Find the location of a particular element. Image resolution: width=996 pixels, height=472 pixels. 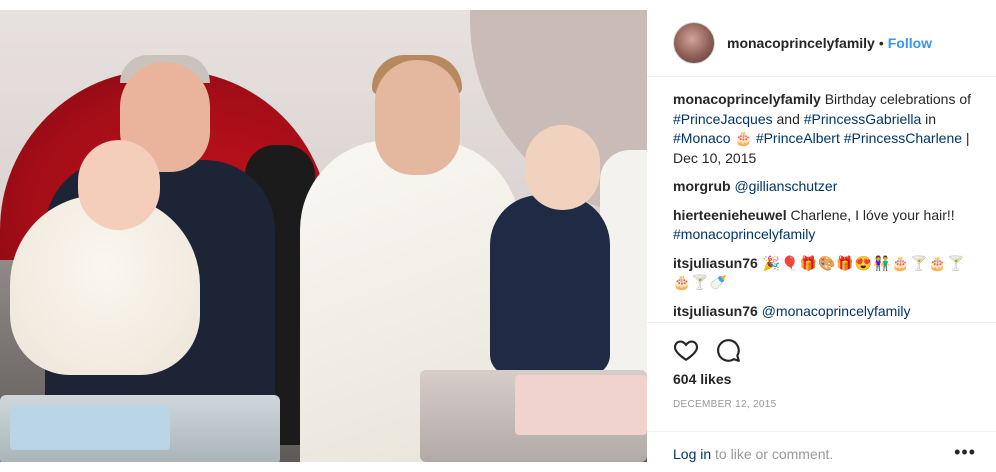

caption-text: Birthday celebrations of is located at coordinates (896, 99).